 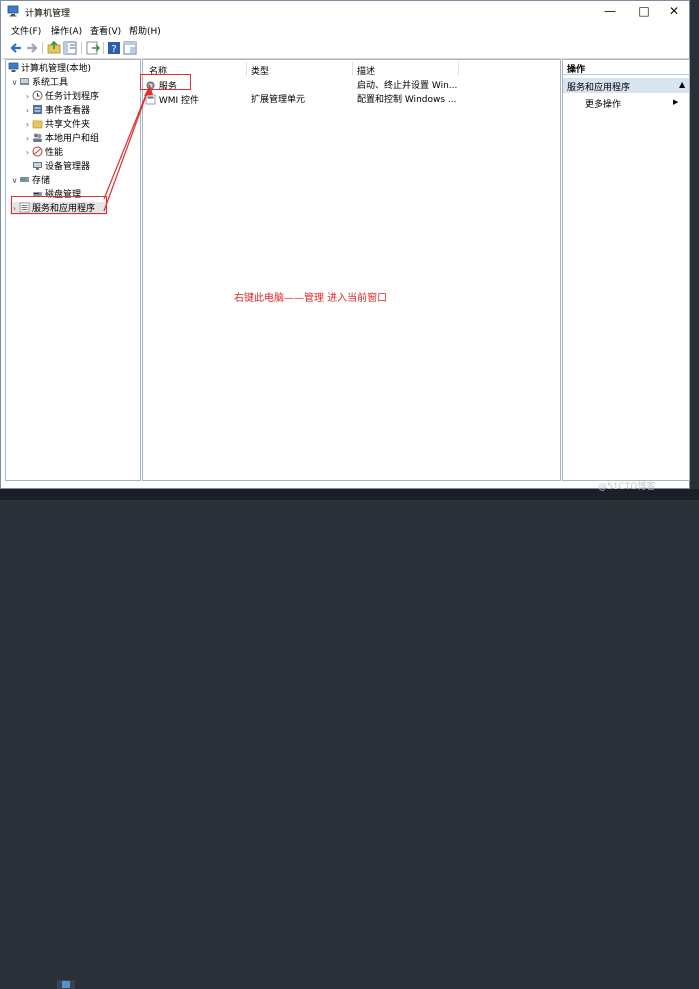 What do you see at coordinates (694, 250) in the screenshot?
I see `desktop-right-edge` at bounding box center [694, 250].